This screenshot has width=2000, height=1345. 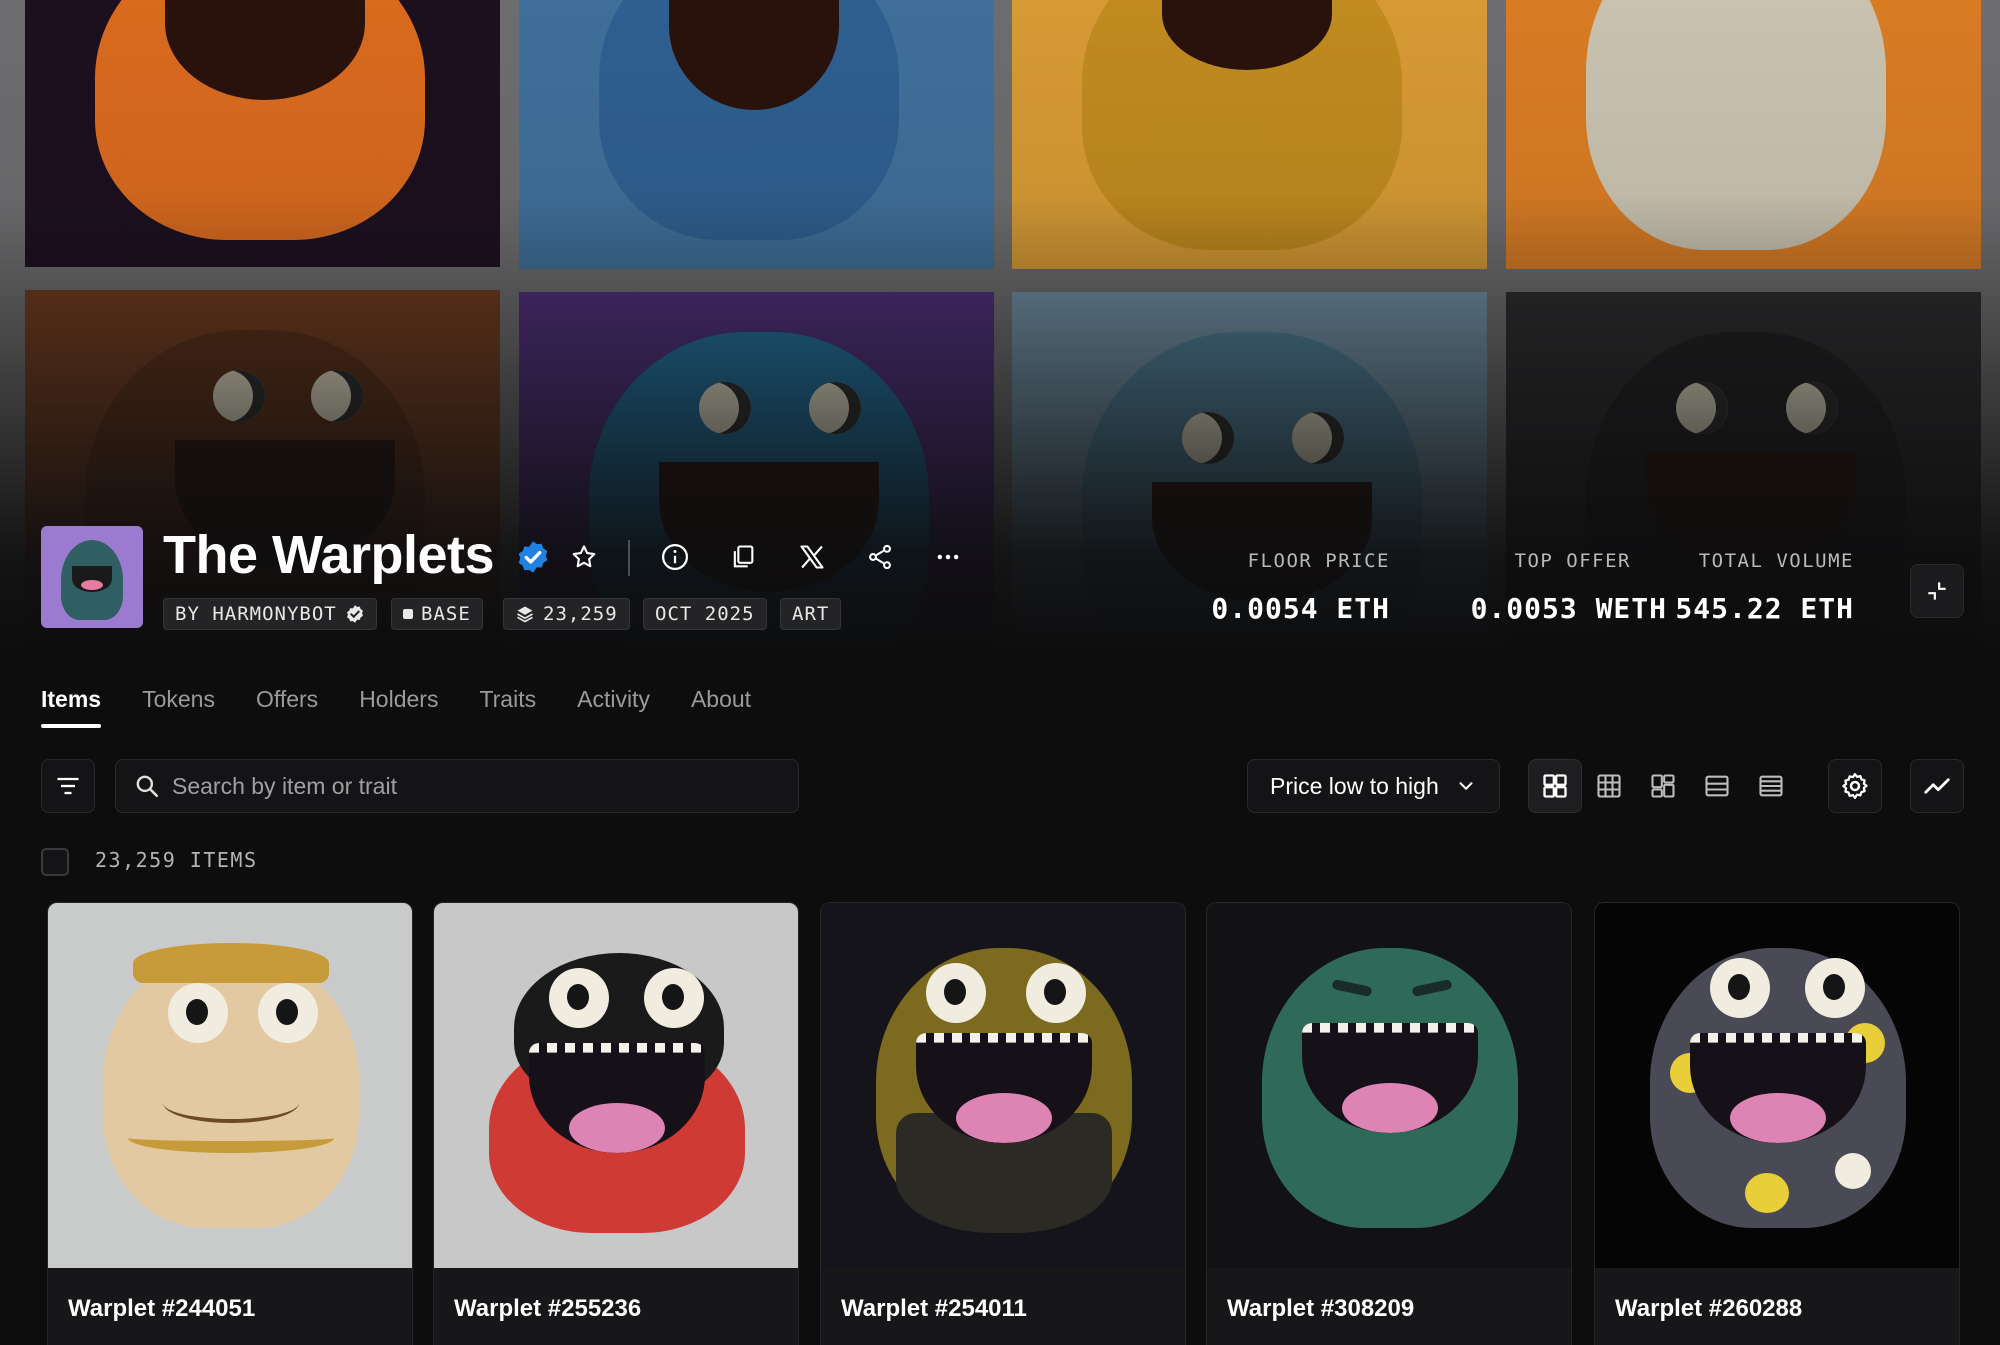 I want to click on collapse-icon, so click(x=1937, y=591).